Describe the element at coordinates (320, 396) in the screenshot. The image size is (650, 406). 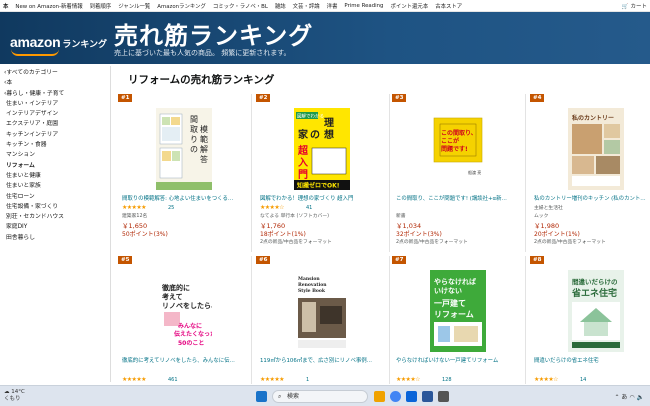
I see `taskbar-search: ⌕ 検索` at that location.